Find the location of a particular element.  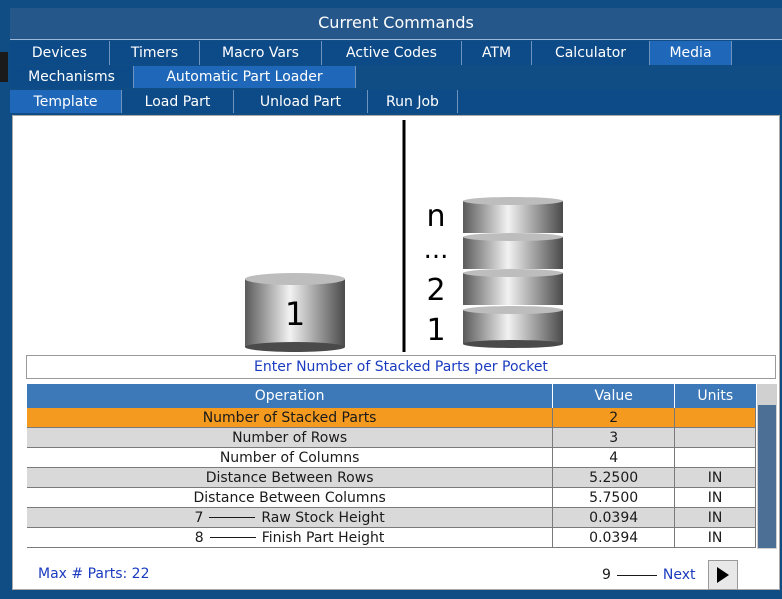

operation-cell: Number of Columns is located at coordinates (290, 457).